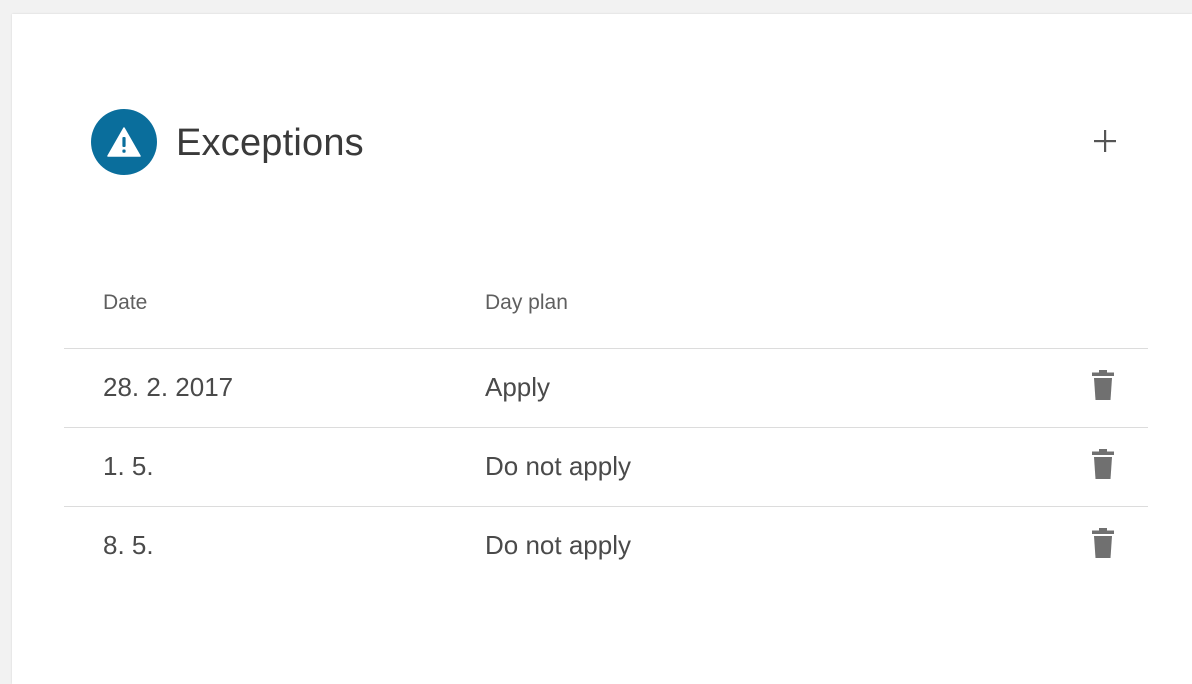  I want to click on table-header: Date Day plan, so click(606, 307).